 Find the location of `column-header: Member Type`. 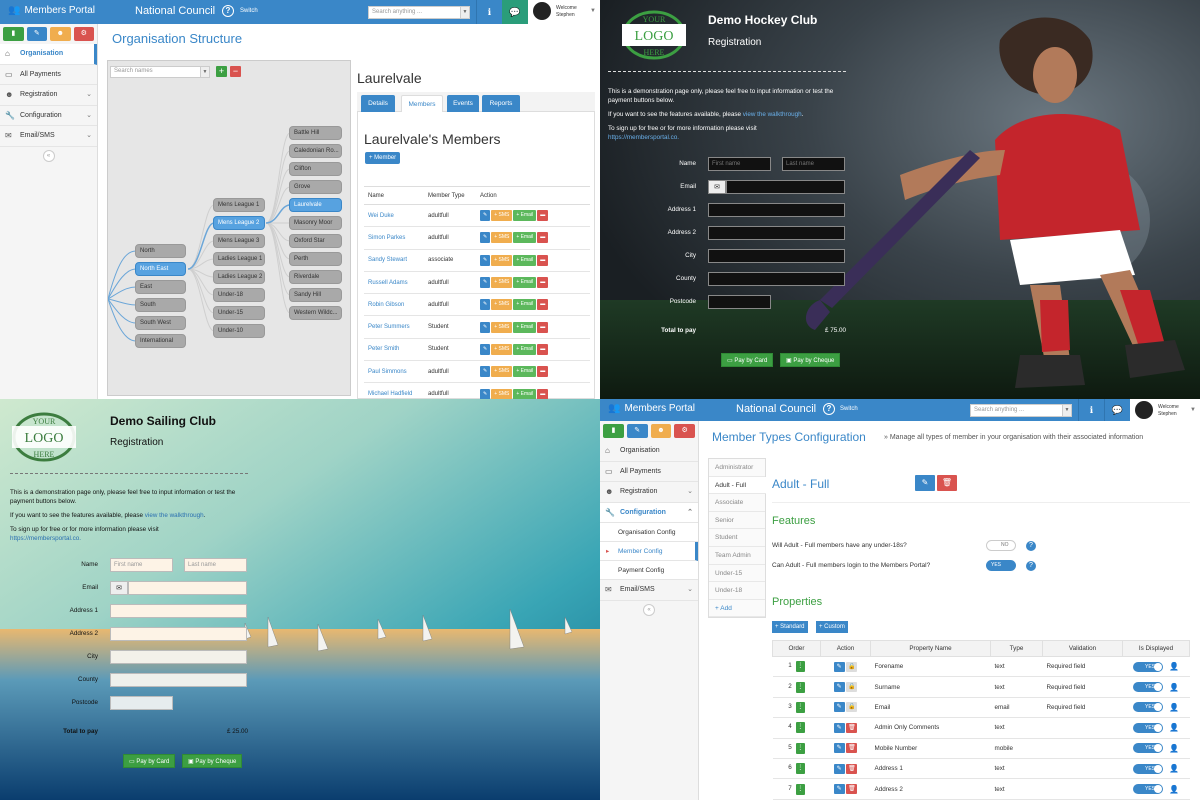

column-header: Member Type is located at coordinates (450, 195).